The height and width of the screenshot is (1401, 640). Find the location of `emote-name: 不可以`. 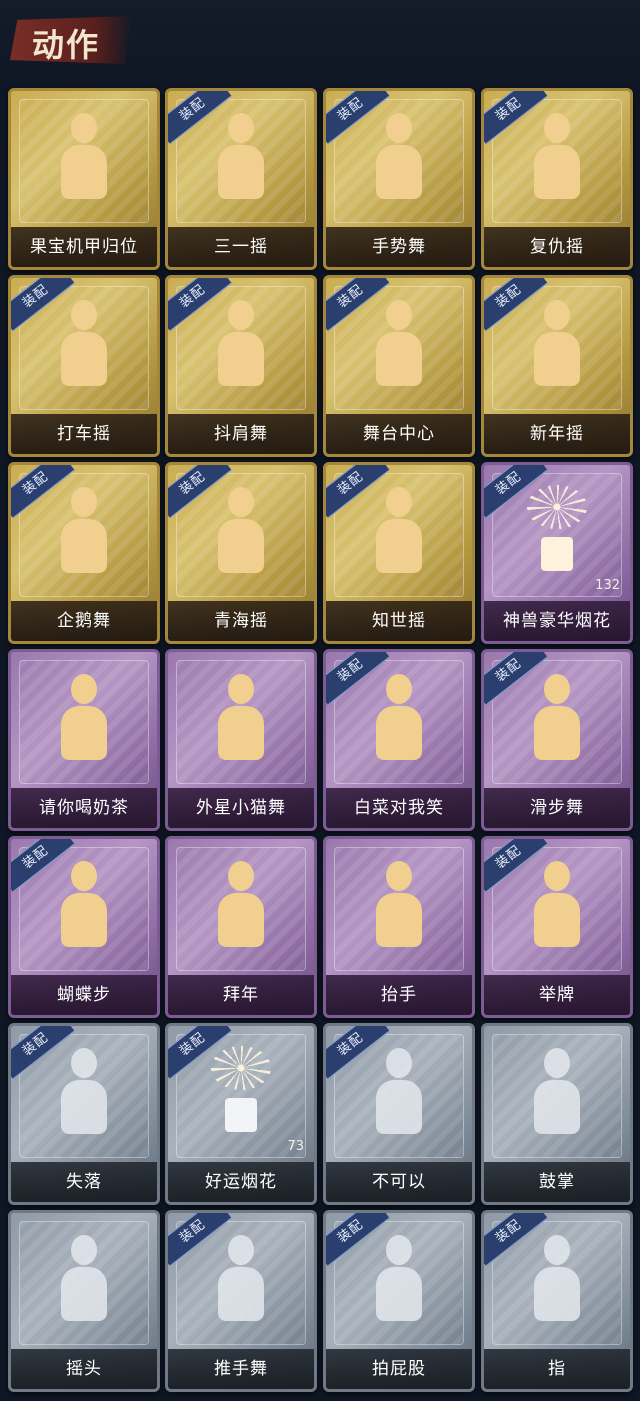

emote-name: 不可以 is located at coordinates (399, 1182).